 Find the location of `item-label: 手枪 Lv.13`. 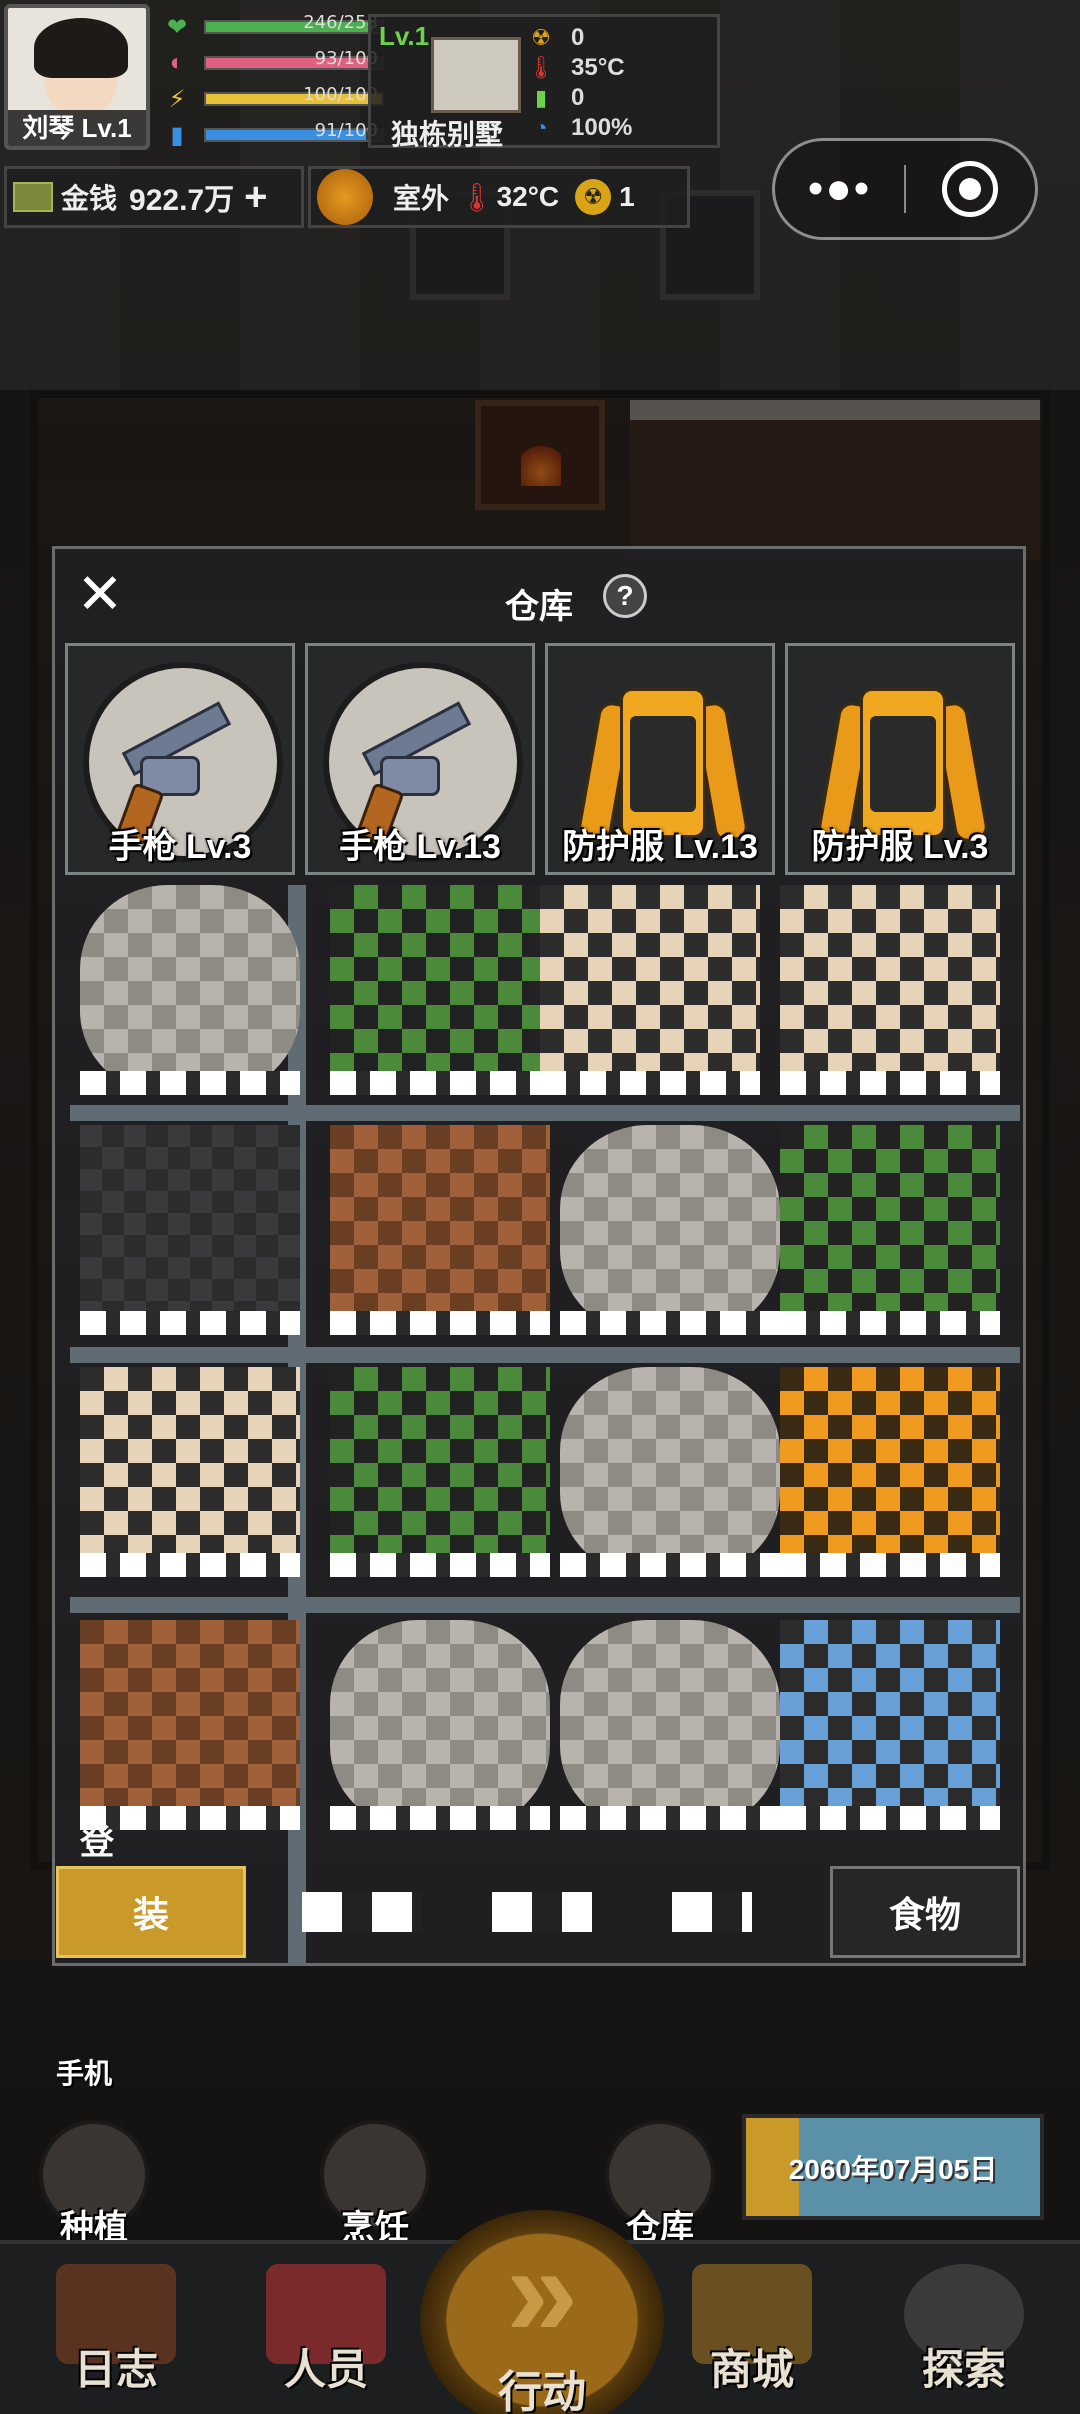

item-label: 手枪 Lv.13 is located at coordinates (420, 847).